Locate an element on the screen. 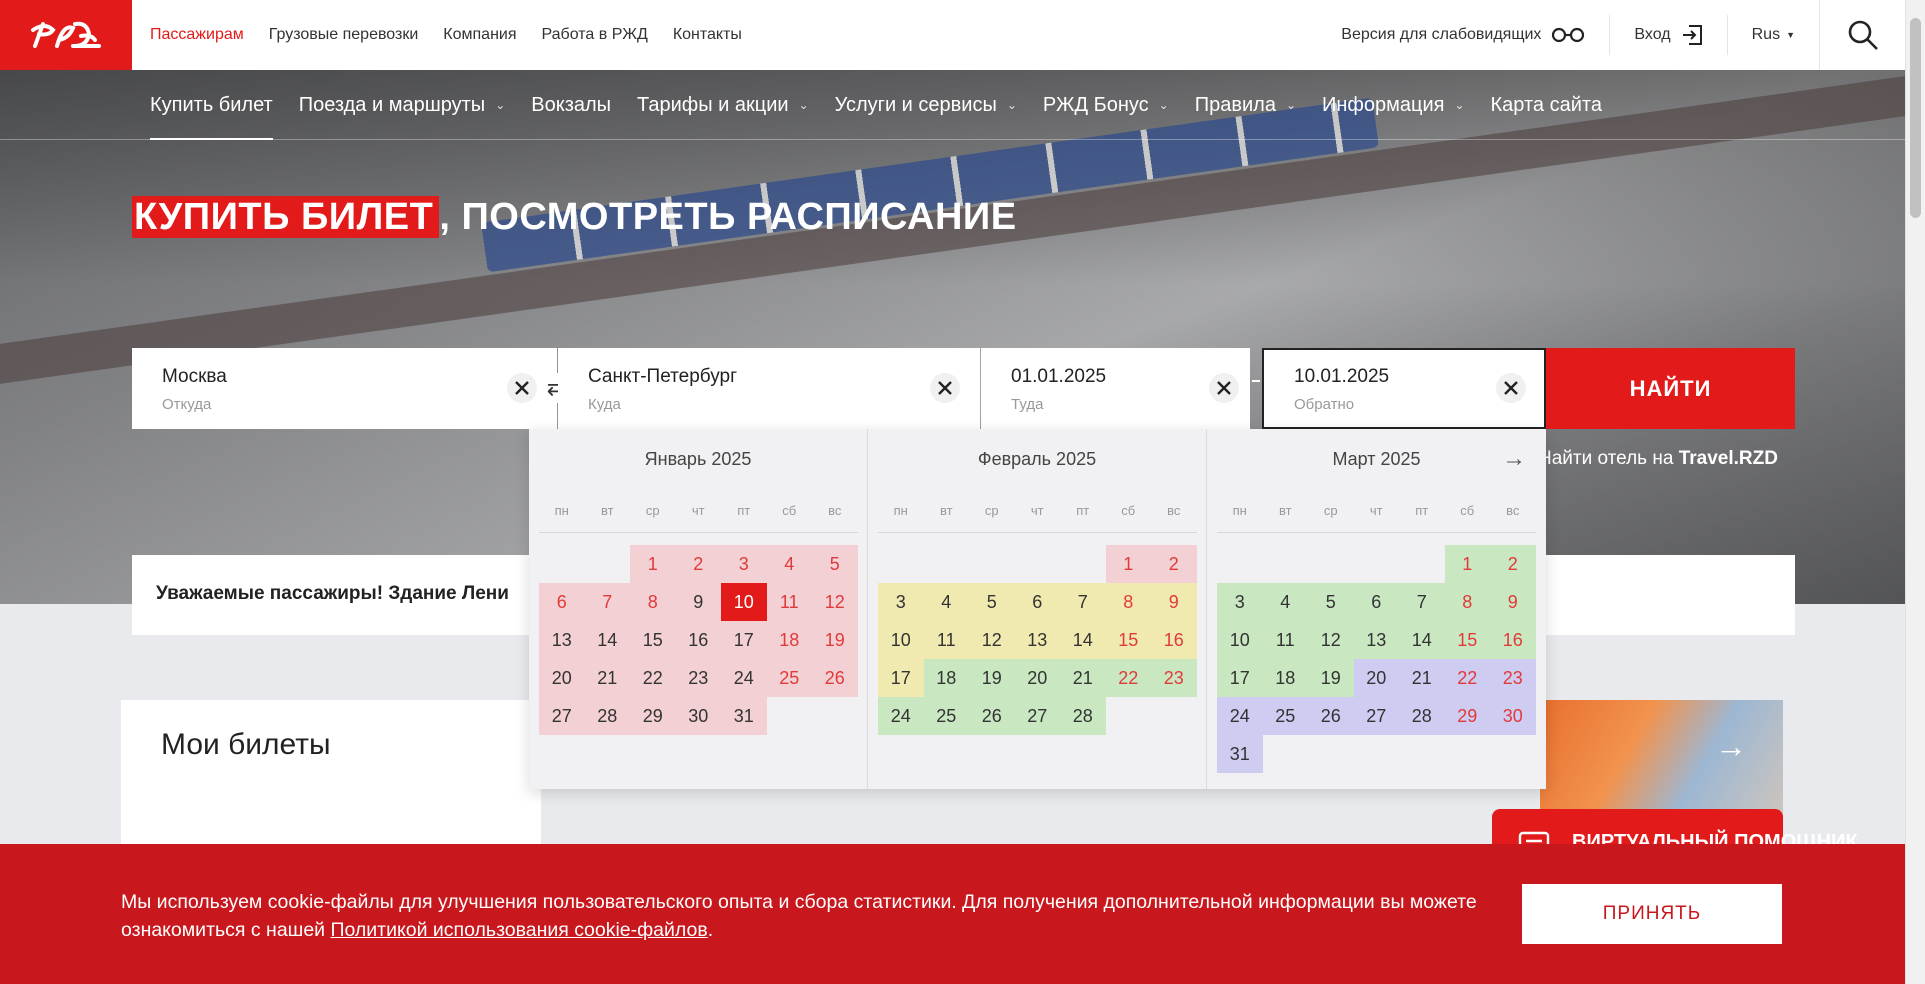  main-nav-tariffs: Тарифы и акции ⌄ is located at coordinates (723, 105).